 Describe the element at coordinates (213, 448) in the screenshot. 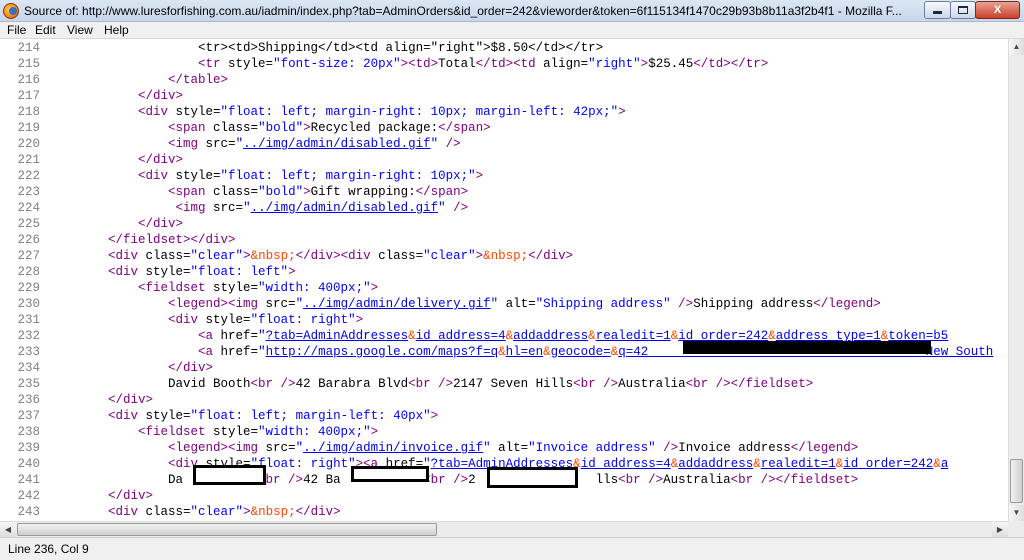

I see `source-token: <legend><img` at that location.